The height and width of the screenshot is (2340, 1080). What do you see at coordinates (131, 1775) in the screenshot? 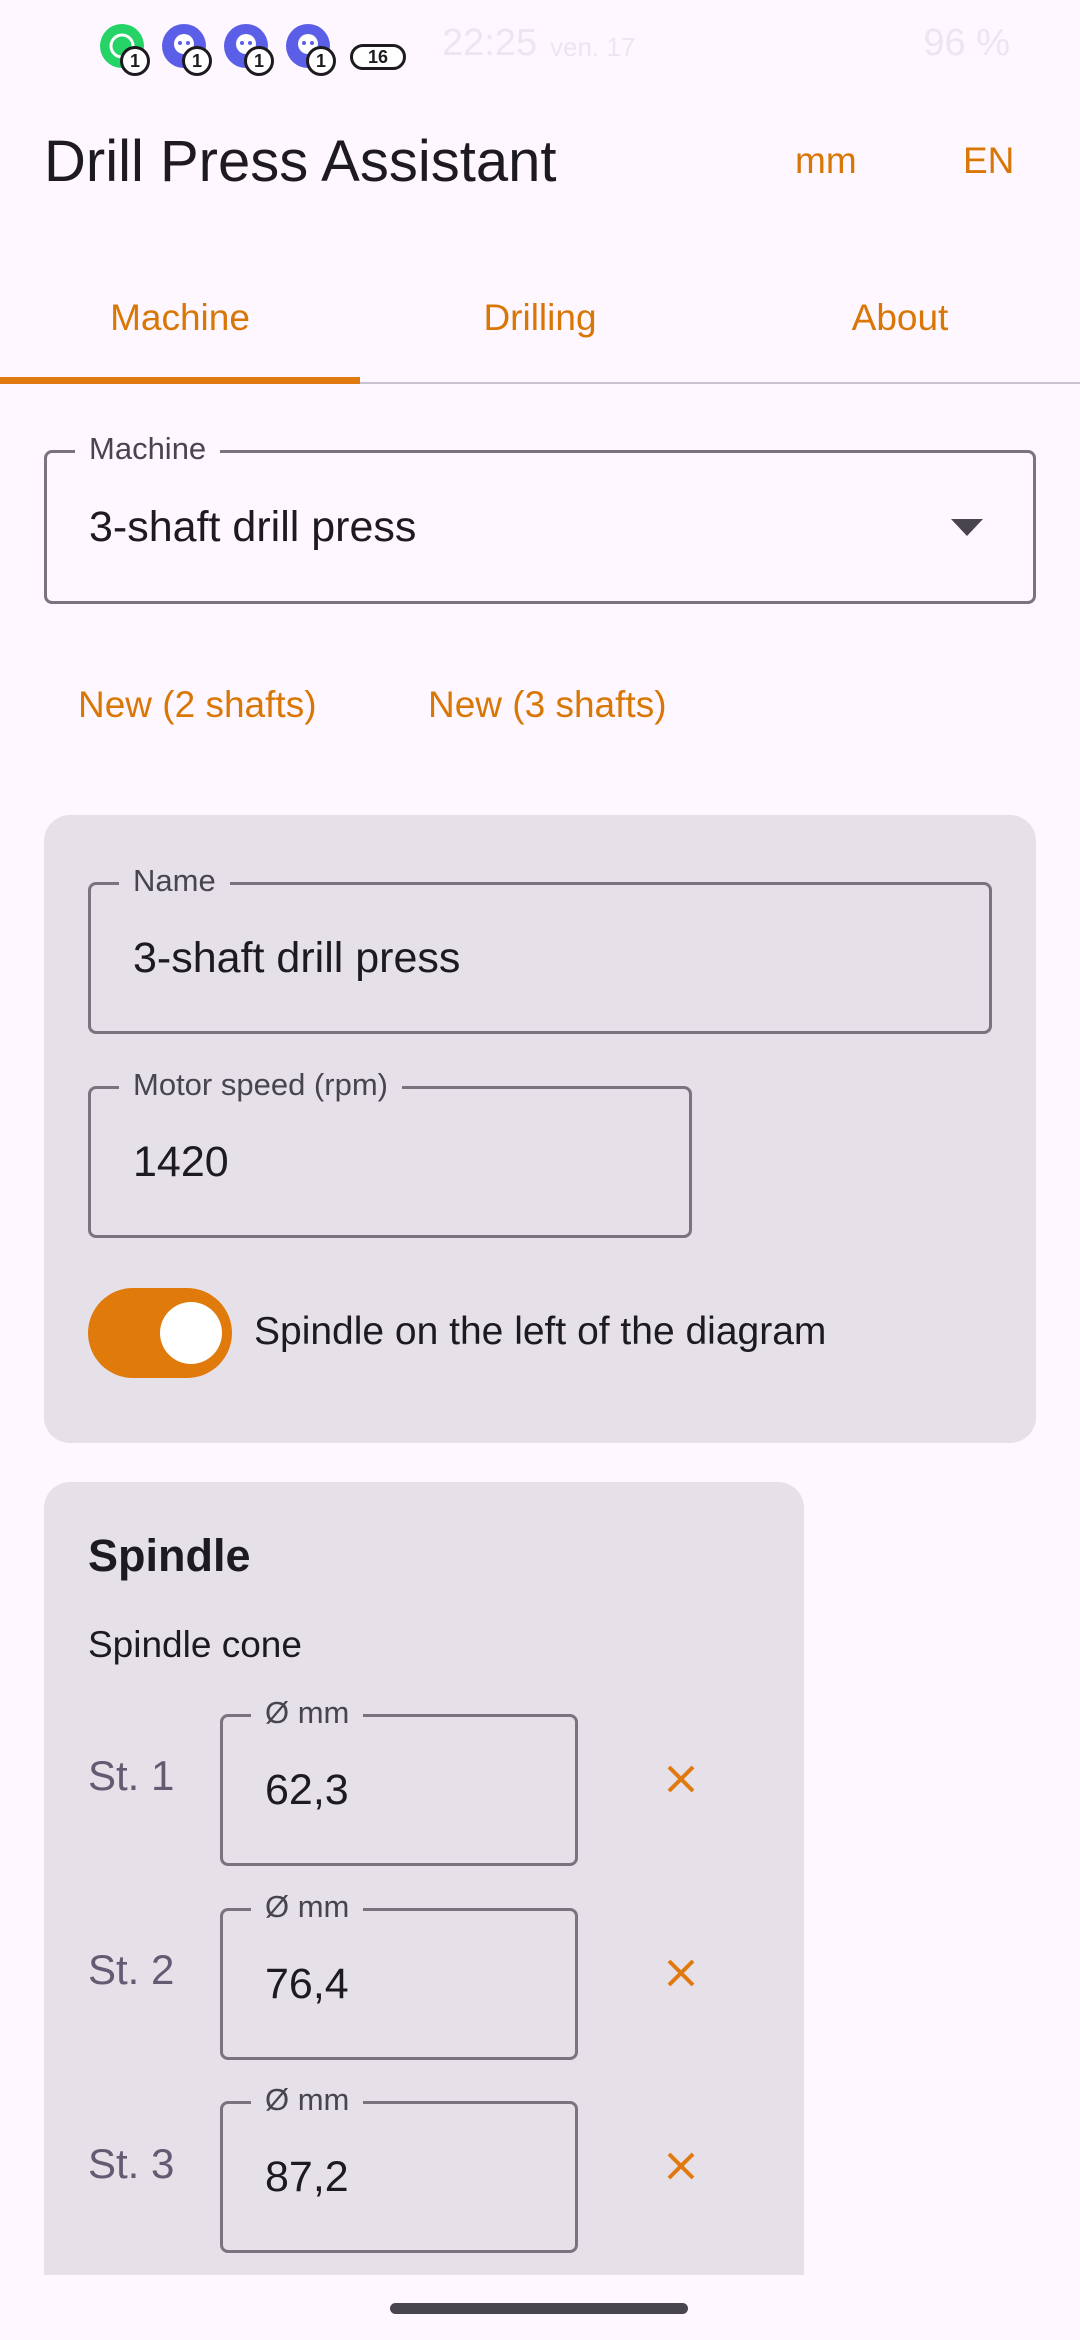
I see `step-label: St. 1` at bounding box center [131, 1775].